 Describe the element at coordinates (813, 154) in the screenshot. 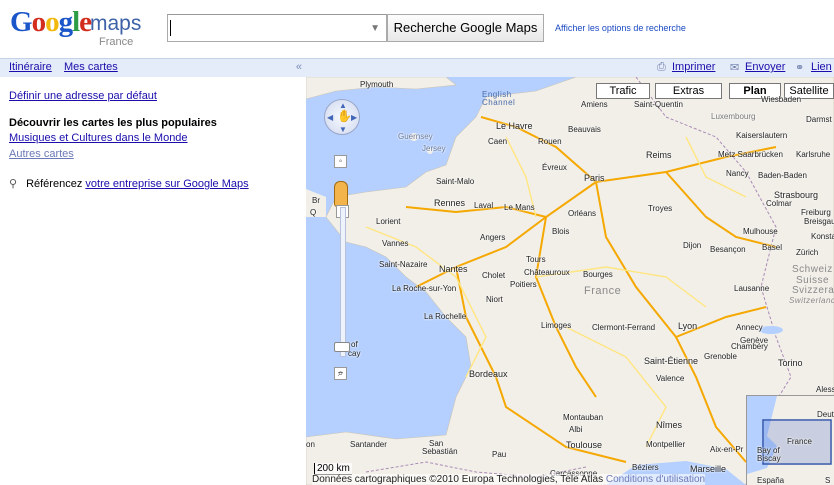

I see `label-karlsruhe: Karlsruhe` at that location.